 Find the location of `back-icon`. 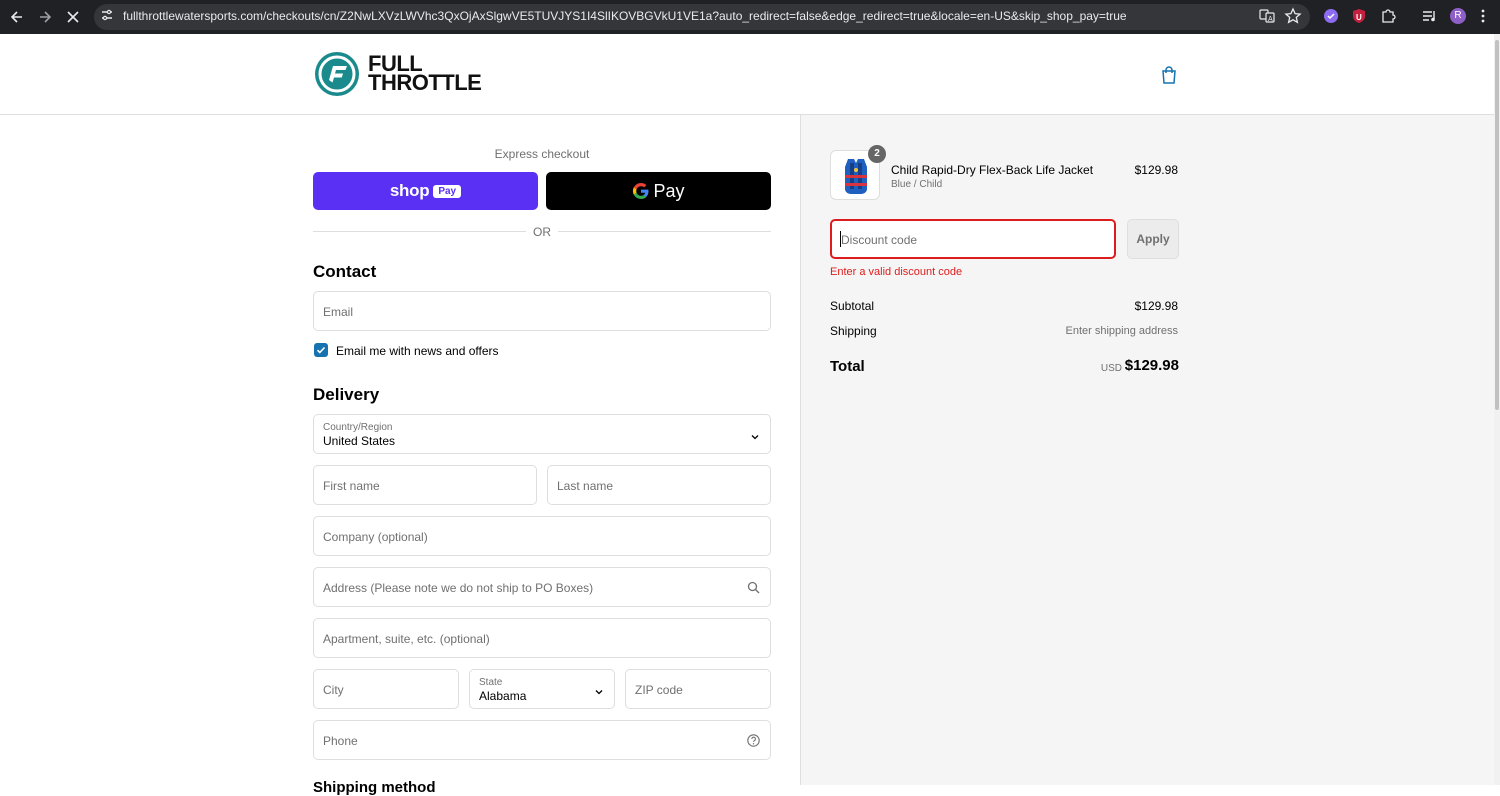

back-icon is located at coordinates (17, 17).